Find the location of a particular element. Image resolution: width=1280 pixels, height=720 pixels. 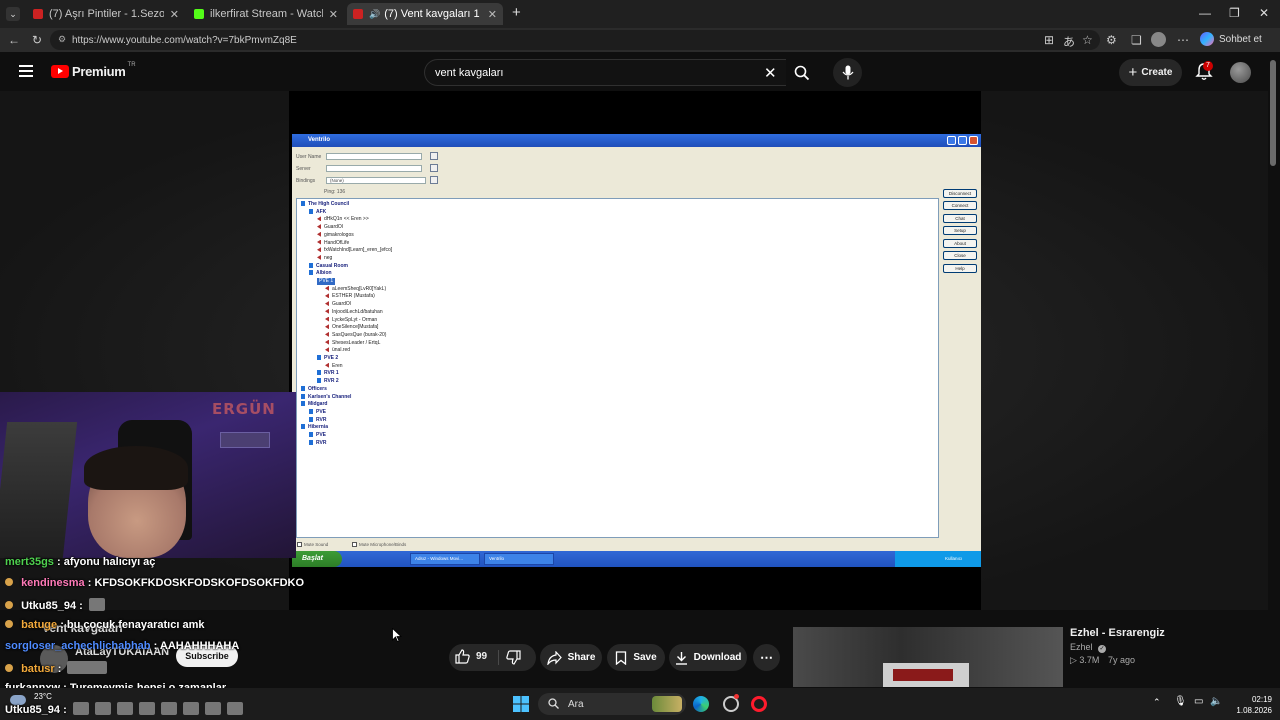

split-screen-icon: ❏ is located at coordinates (1136, 40).